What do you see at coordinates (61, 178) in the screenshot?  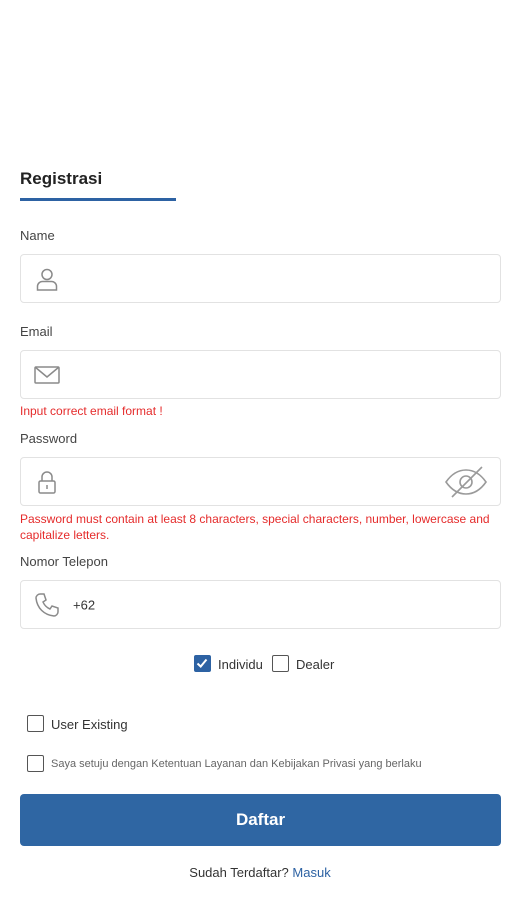 I see `page-title: Registrasi` at bounding box center [61, 178].